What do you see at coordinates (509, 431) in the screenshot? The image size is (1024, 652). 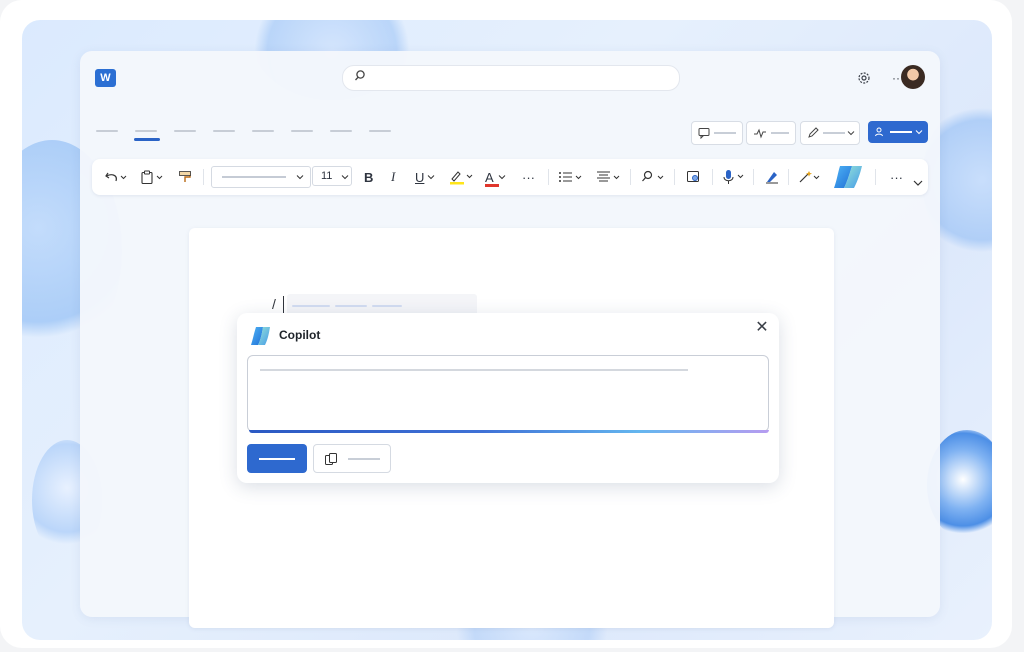 I see `prompt-gradient-bar` at bounding box center [509, 431].